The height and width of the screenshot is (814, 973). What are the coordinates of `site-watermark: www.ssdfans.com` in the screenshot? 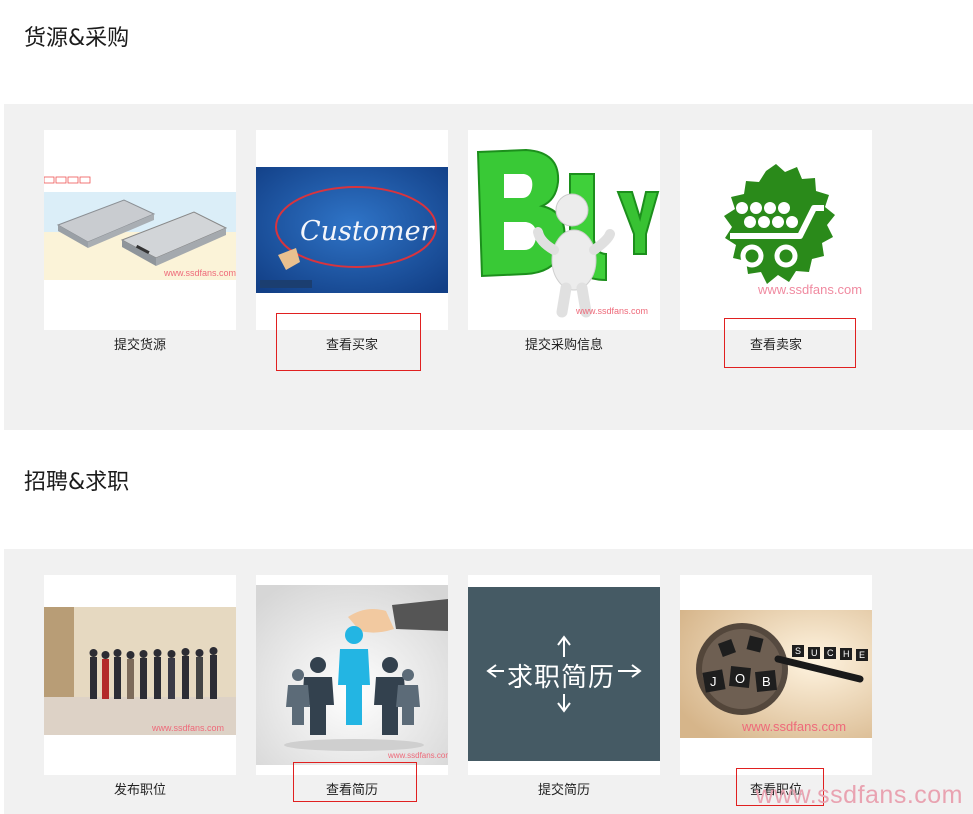 It's located at (859, 795).